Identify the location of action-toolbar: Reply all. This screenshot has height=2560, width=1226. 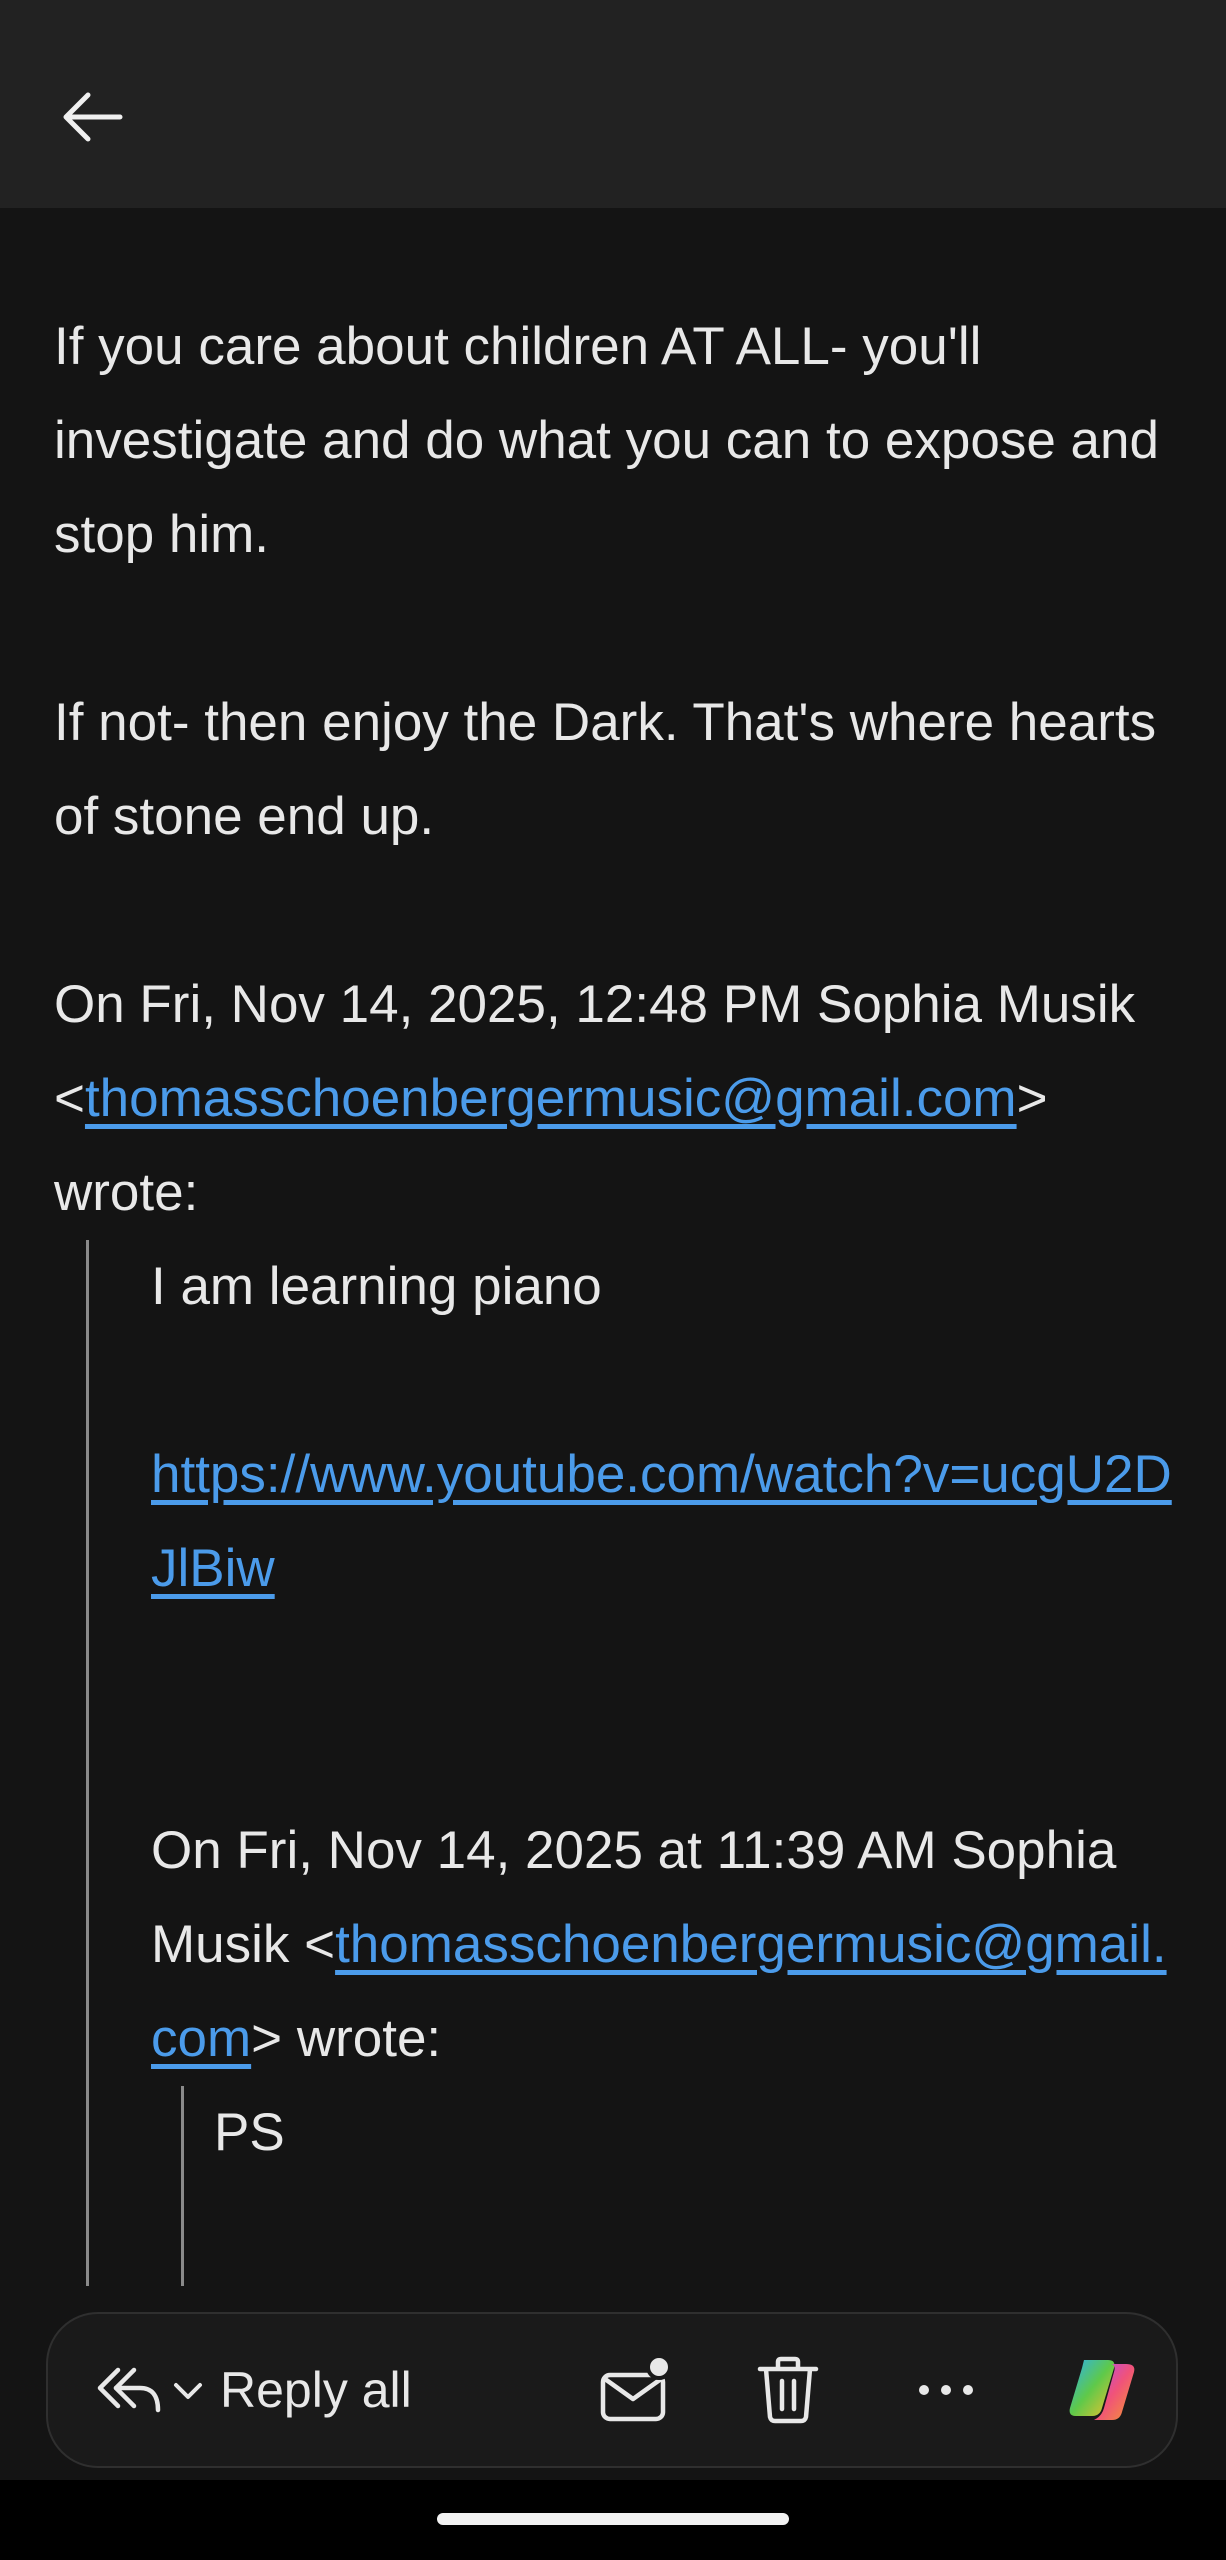
(612, 2390).